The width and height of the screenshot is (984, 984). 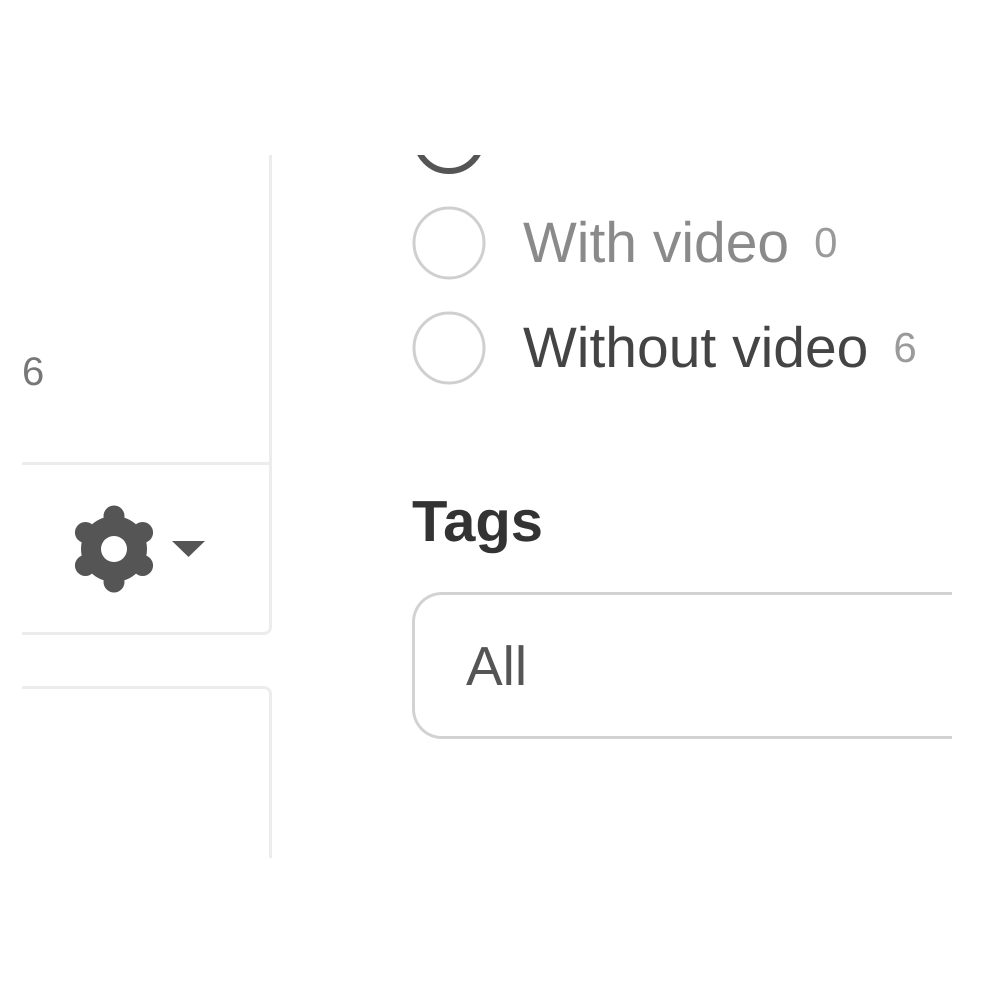 I want to click on option-count: 0, so click(x=826, y=243).